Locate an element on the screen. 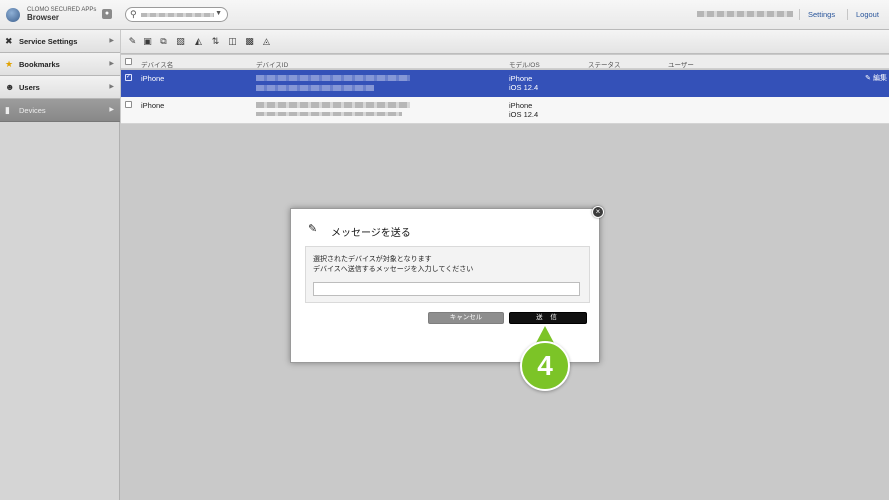 This screenshot has width=889, height=500. device-action-icon: ◭ is located at coordinates (198, 41).